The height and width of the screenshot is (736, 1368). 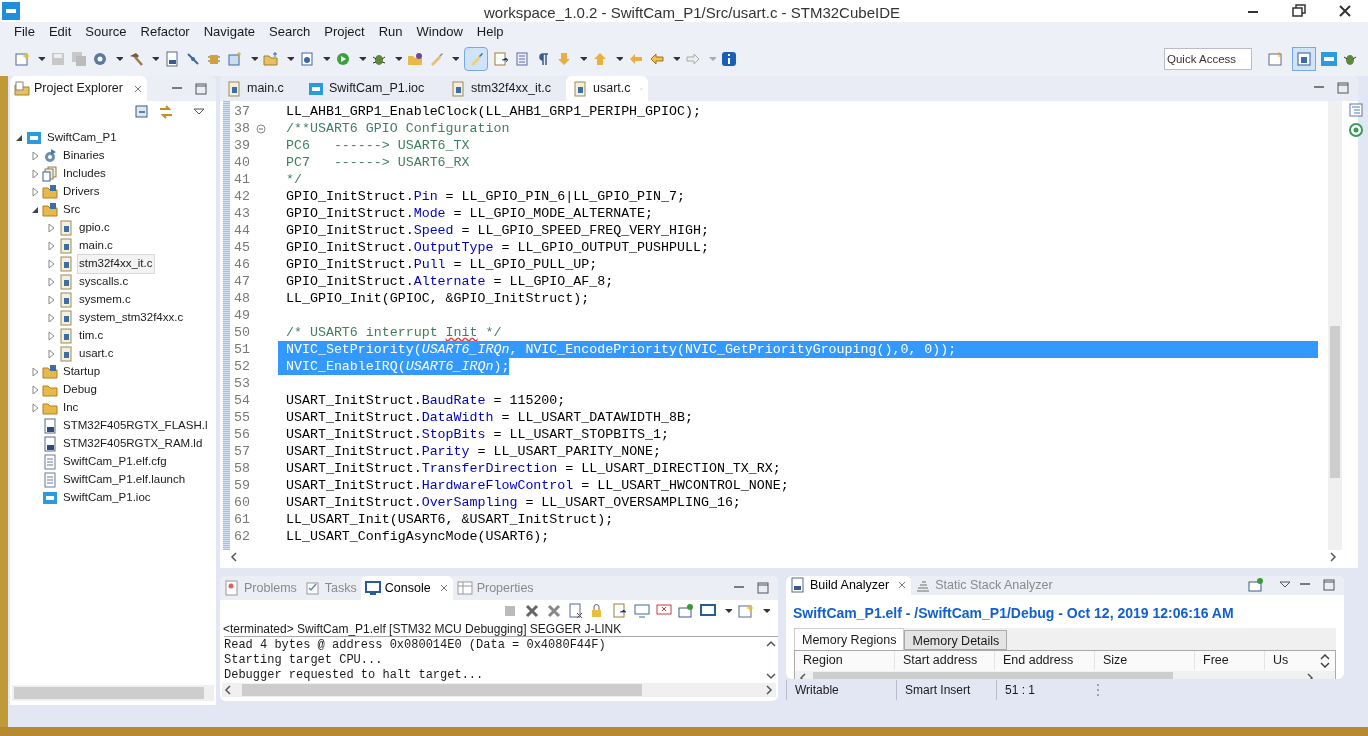 I want to click on tree-item: main.c, so click(x=96, y=246).